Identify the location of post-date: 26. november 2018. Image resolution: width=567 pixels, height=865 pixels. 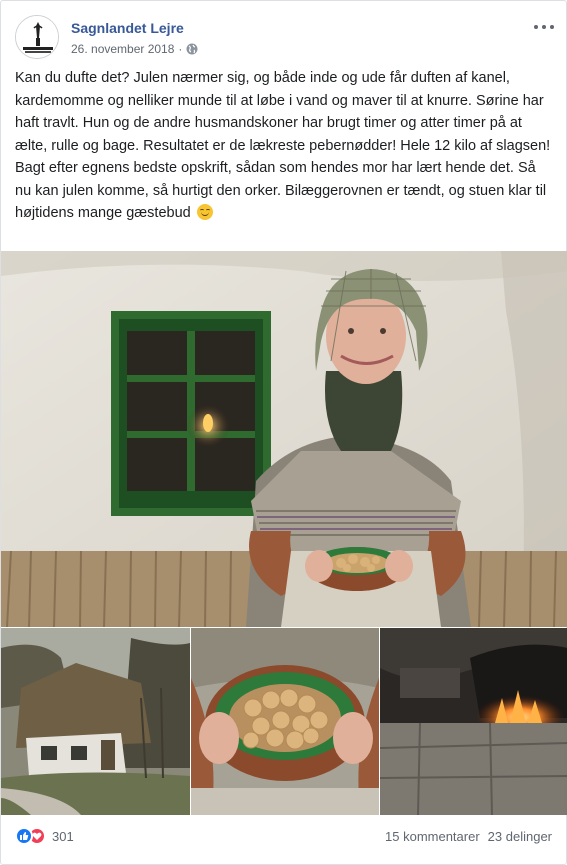
(122, 49).